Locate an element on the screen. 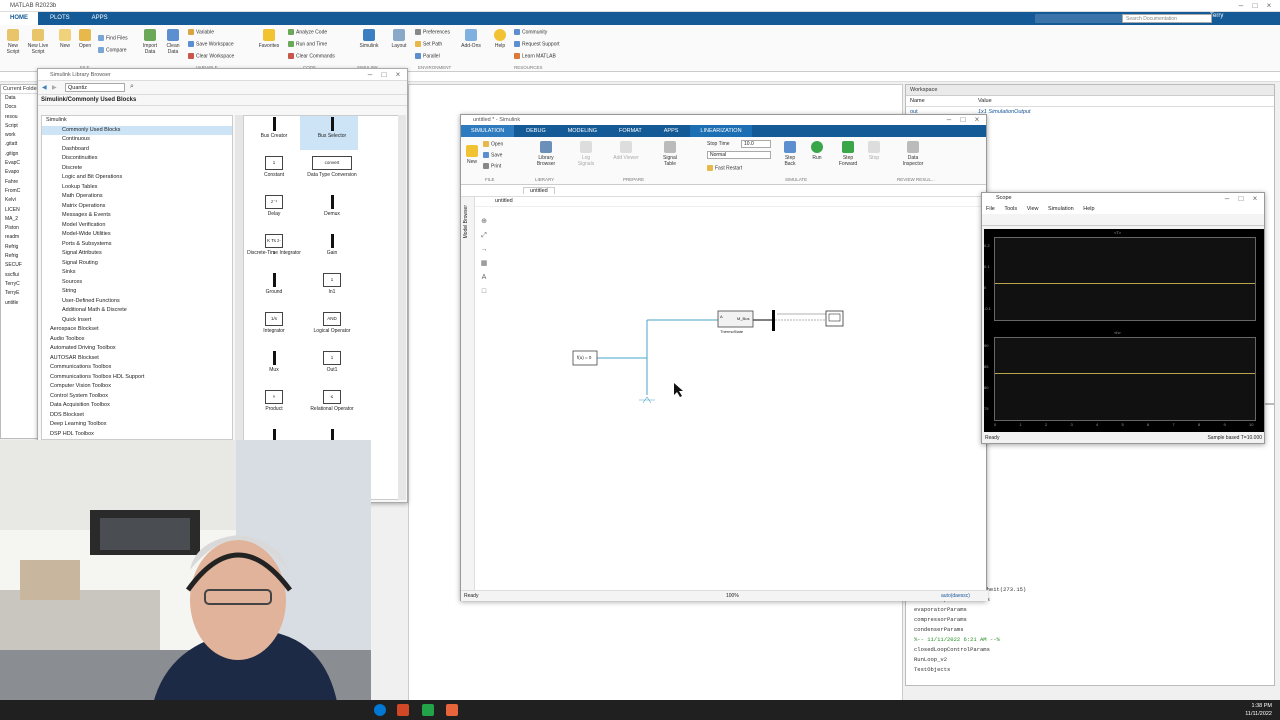  library-search-input: Quantiz is located at coordinates (95, 87).